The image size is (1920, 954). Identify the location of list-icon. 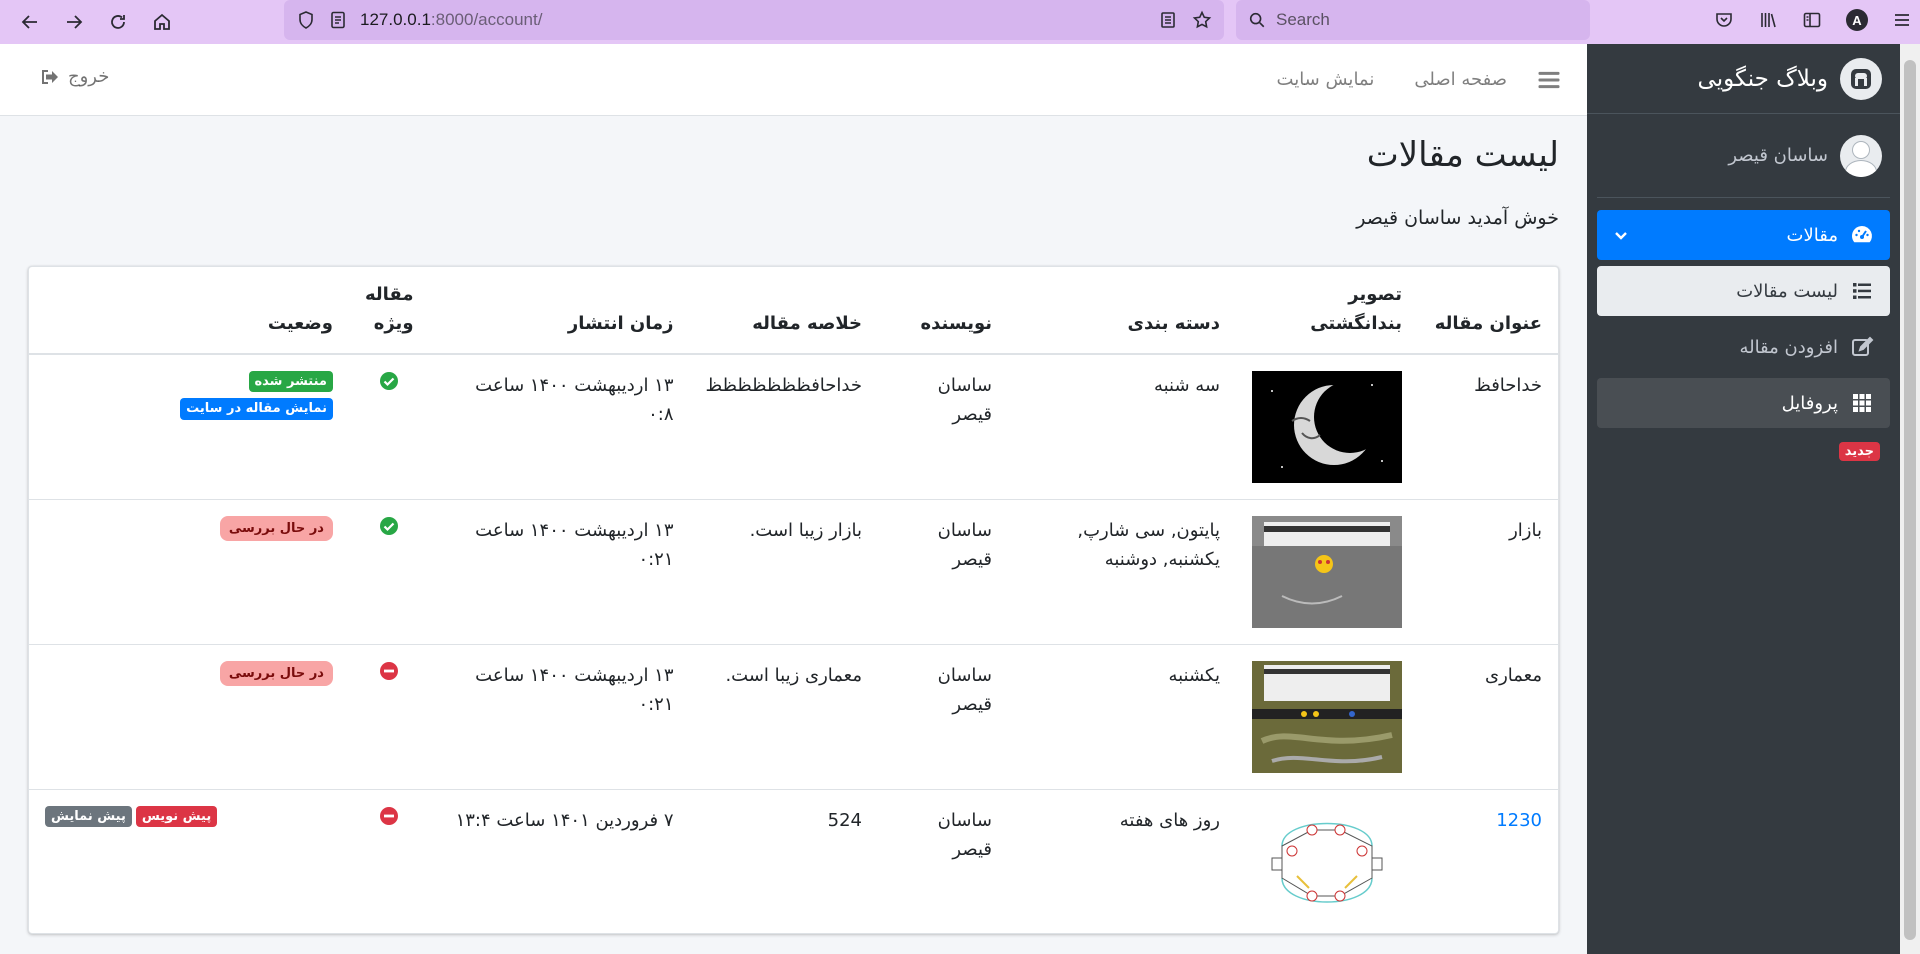
(1862, 291).